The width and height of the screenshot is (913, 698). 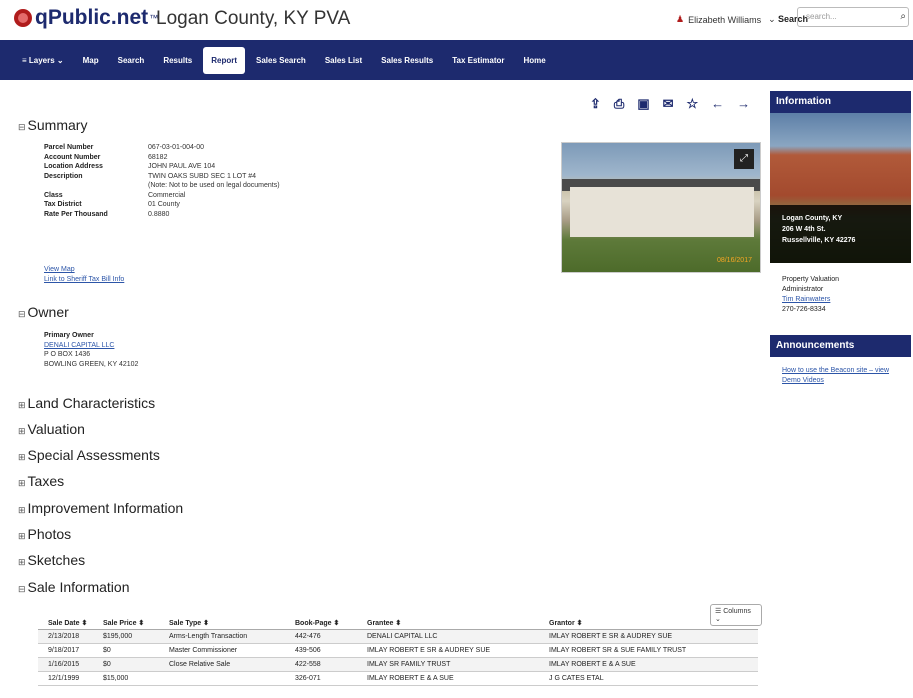 I want to click on expand-icon: ⤢, so click(x=744, y=159).